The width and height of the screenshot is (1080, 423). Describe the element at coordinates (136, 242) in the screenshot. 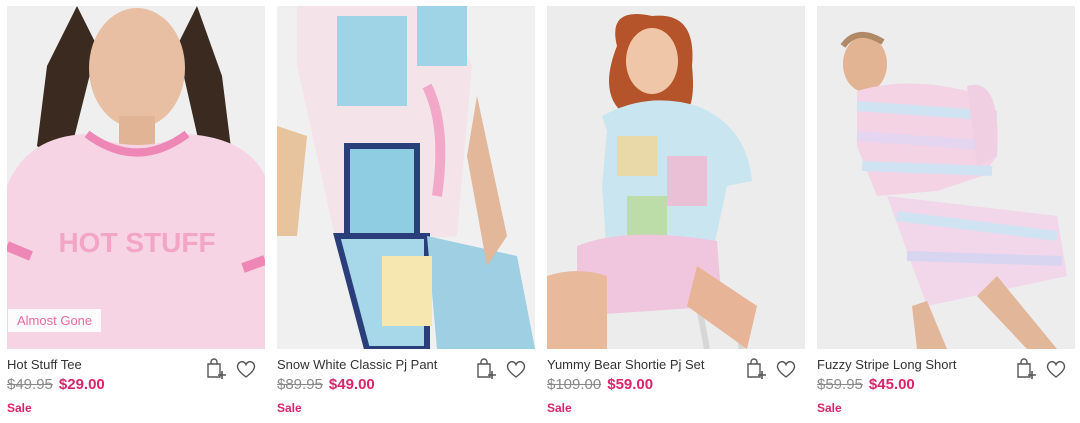

I see `shirt-print-text: HOT STUFF` at that location.